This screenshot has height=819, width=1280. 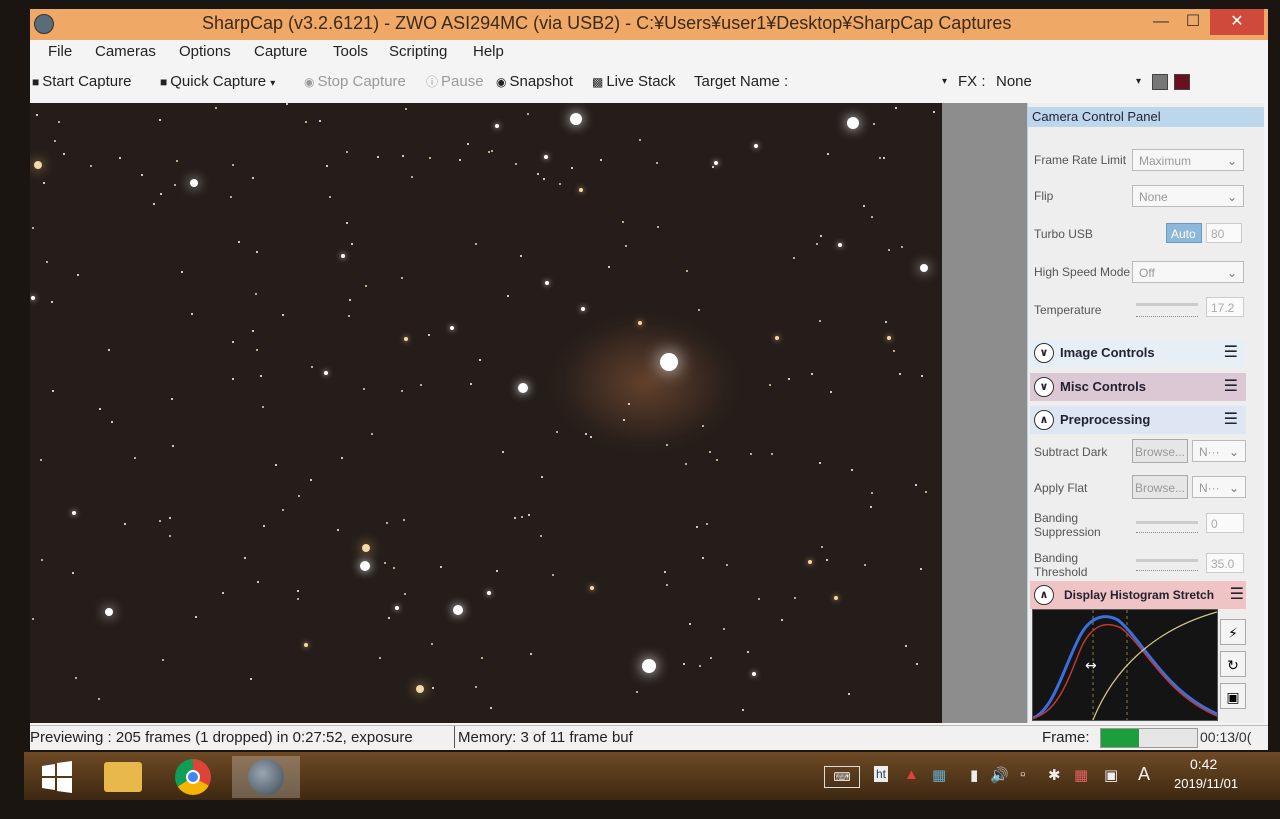 I want to click on save-icon: ▣, so click(x=1233, y=696).